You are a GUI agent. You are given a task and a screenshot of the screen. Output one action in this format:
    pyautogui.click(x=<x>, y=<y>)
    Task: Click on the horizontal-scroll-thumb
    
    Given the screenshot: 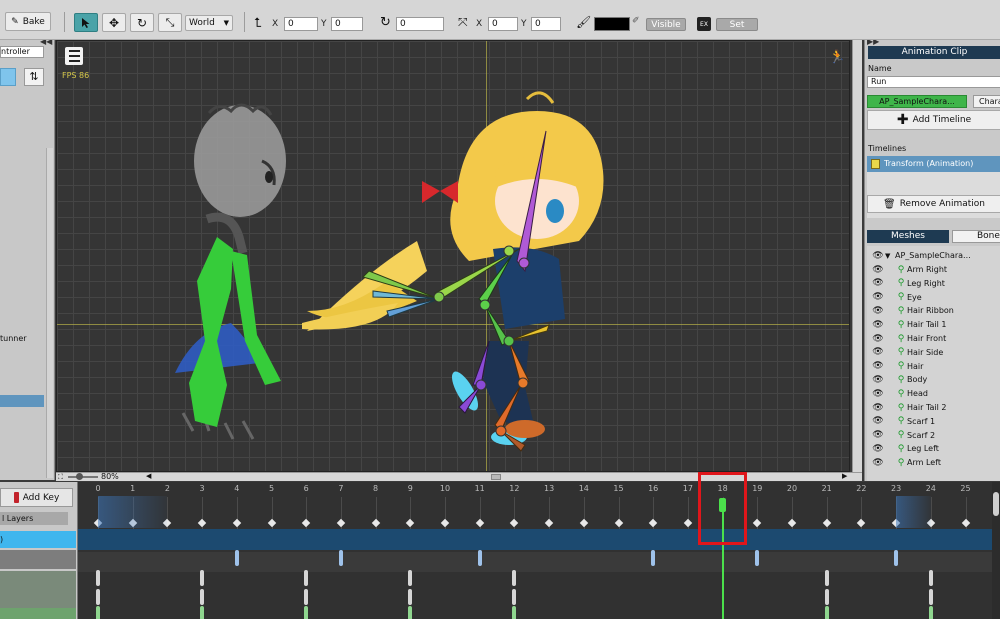 What is the action you would take?
    pyautogui.click(x=496, y=477)
    